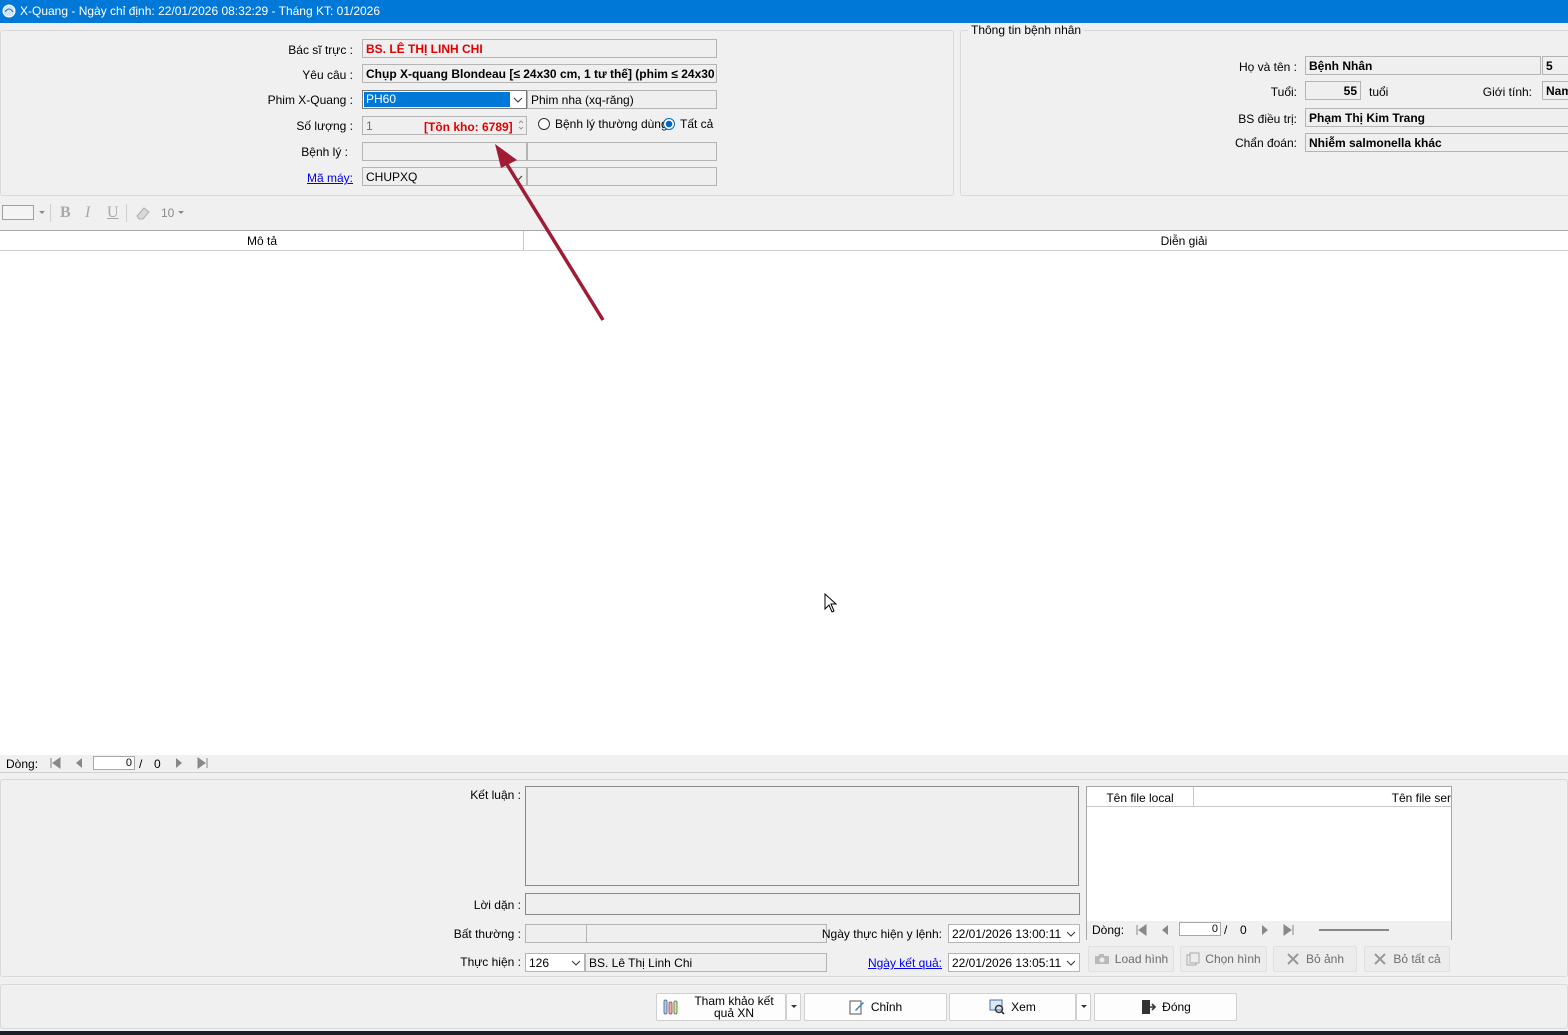 The image size is (1568, 1035). What do you see at coordinates (706, 962) in the screenshot?
I see `thuc-hien-name-field: BS. Lê Thị Linh Chi` at bounding box center [706, 962].